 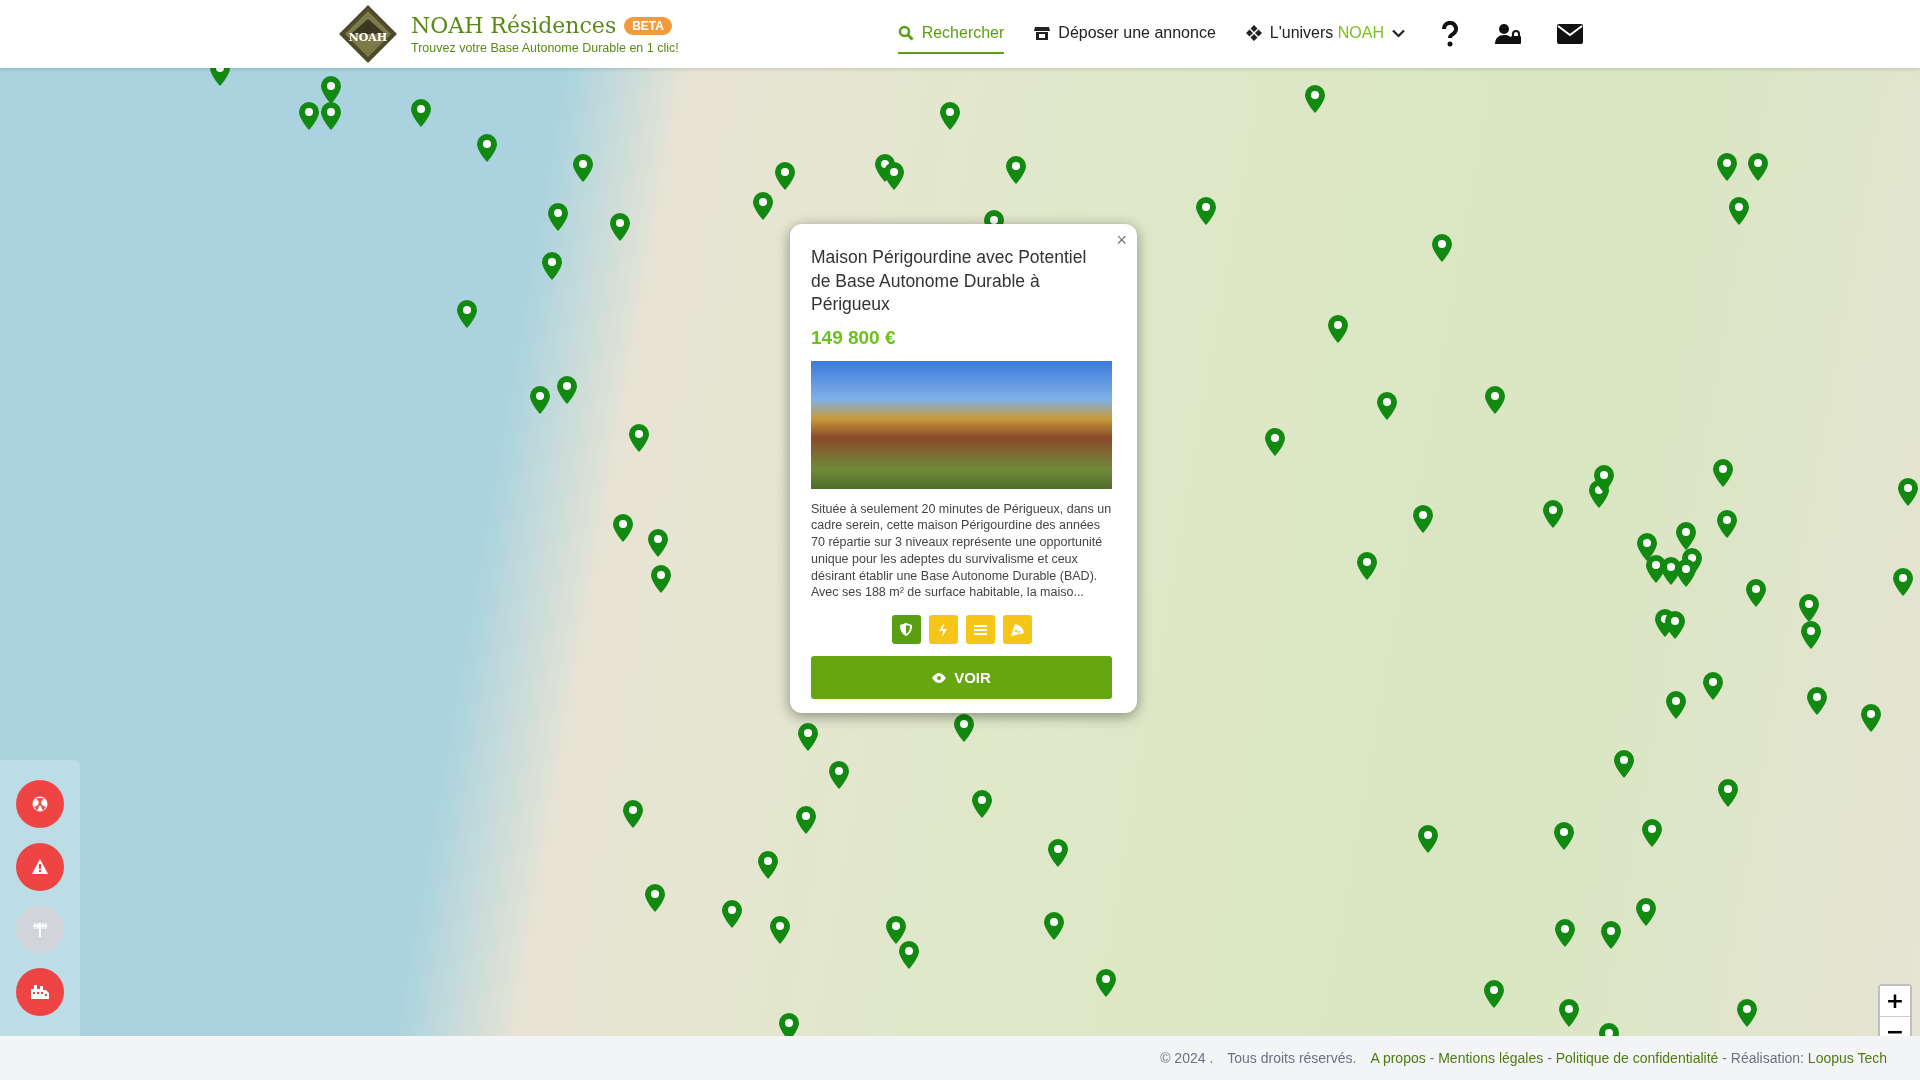 I want to click on nav-link: L'univers NOAH, so click(x=1325, y=34).